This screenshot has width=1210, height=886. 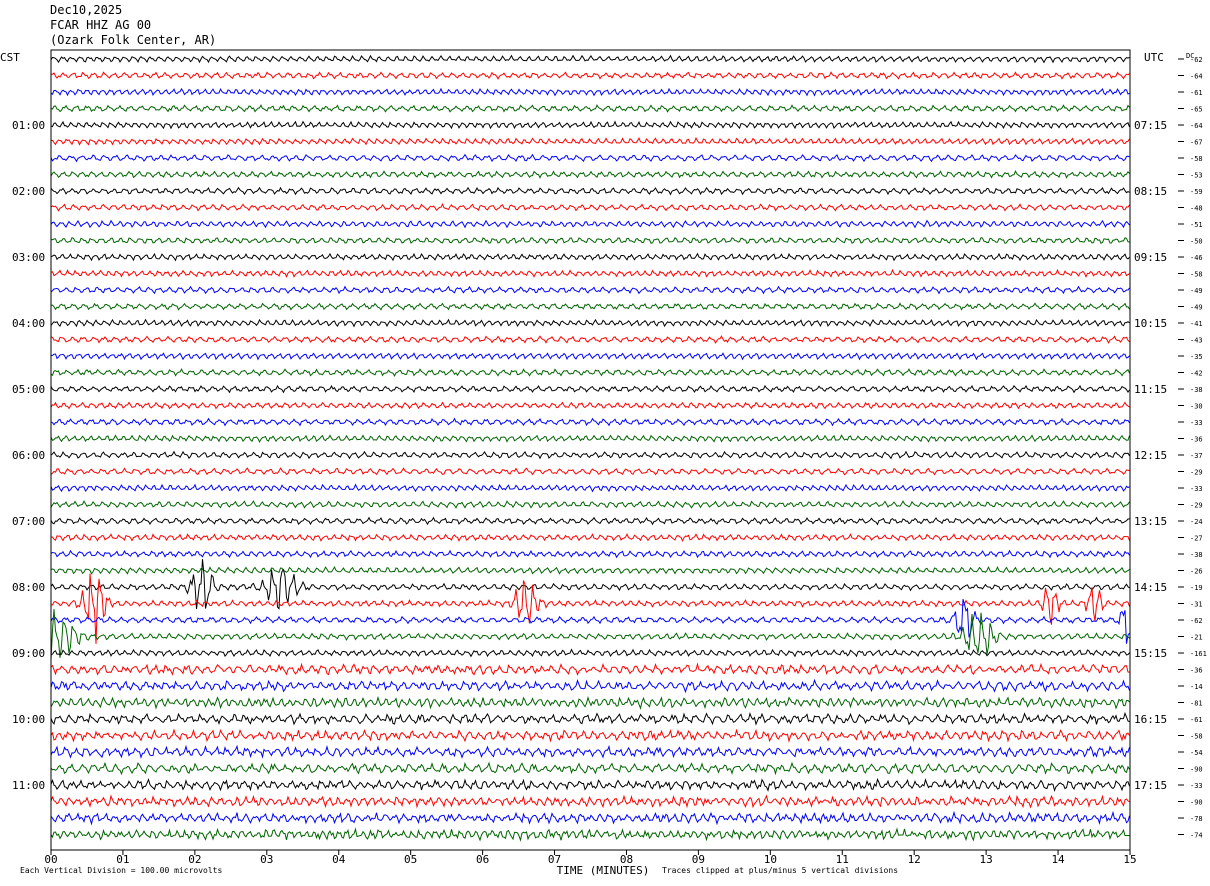 I want to click on dc-offset-label: -53, so click(x=1196, y=176).